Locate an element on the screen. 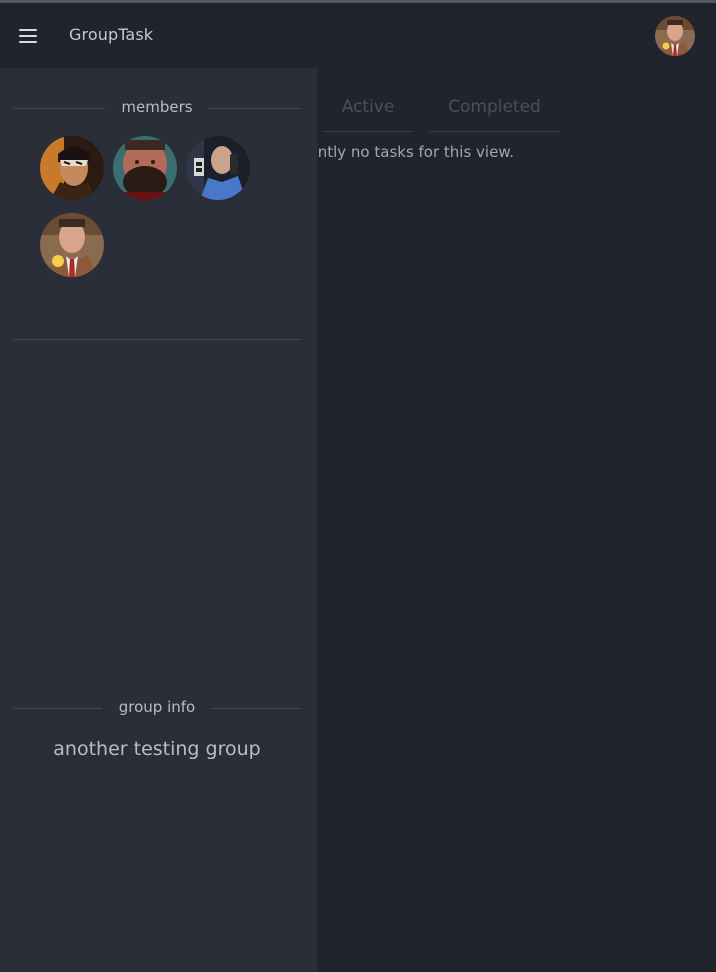 Image resolution: width=716 pixels, height=972 pixels. tab-active: Active is located at coordinates (368, 114).